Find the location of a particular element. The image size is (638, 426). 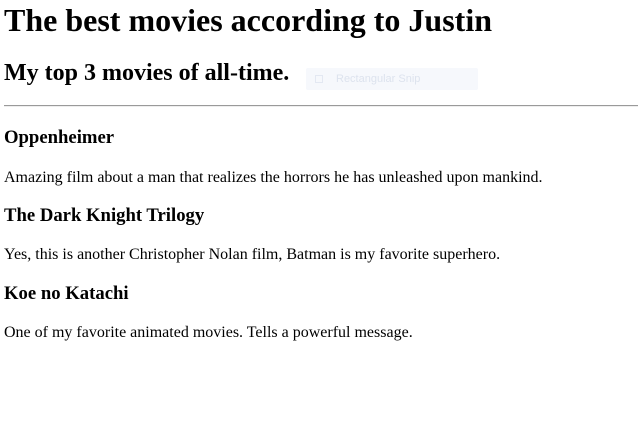

rectangle-icon is located at coordinates (319, 79).